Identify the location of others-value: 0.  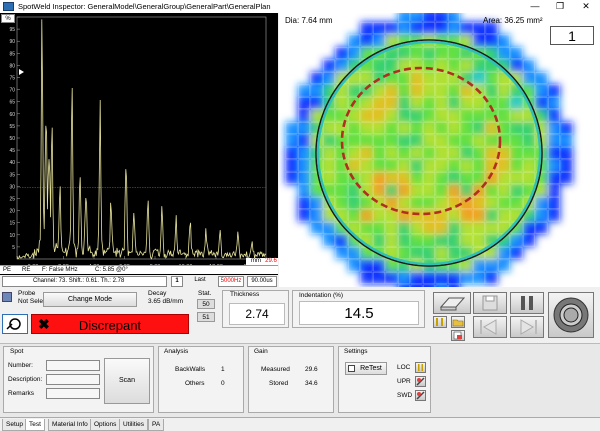
(223, 383).